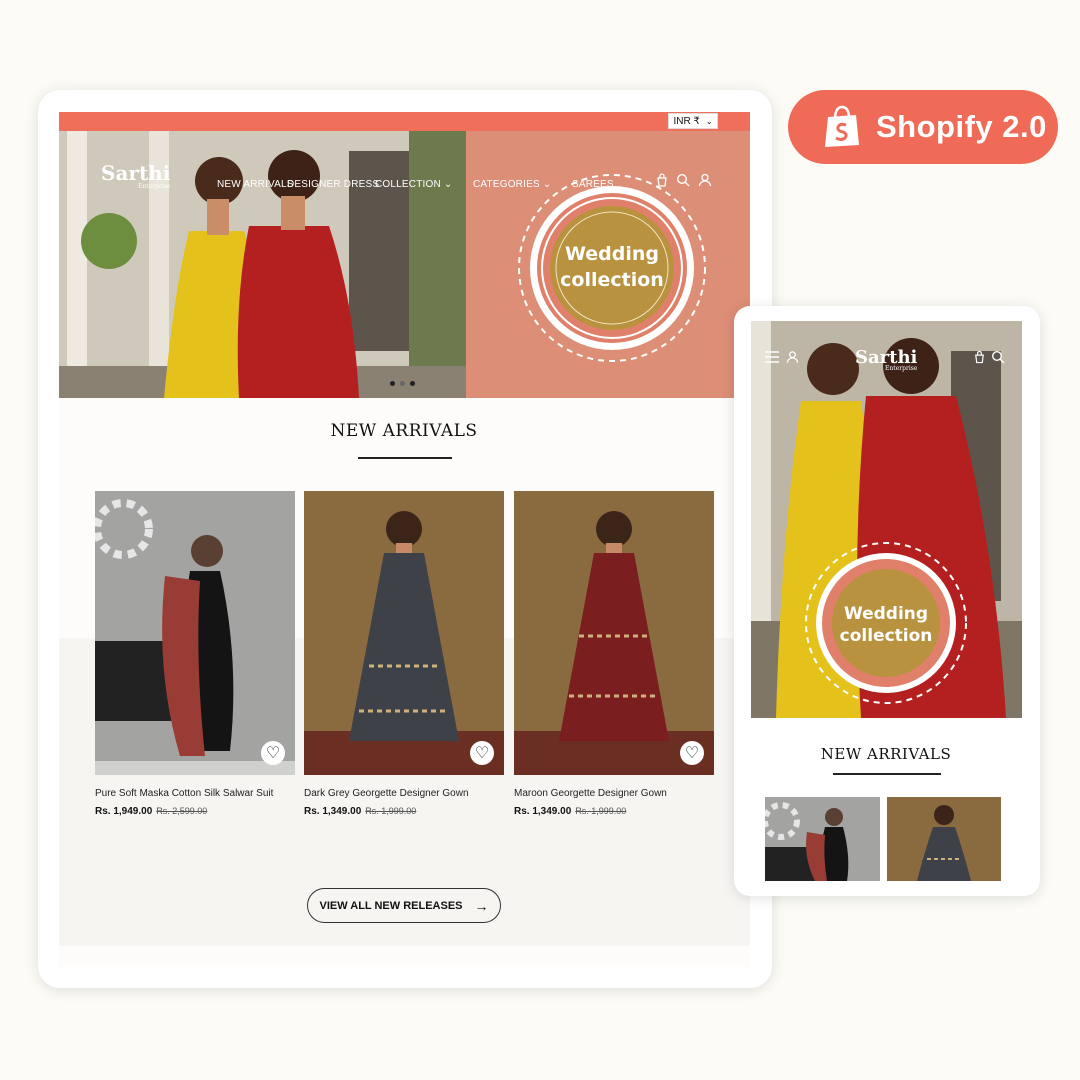  What do you see at coordinates (842, 126) in the screenshot?
I see `shopify-bag-icon` at bounding box center [842, 126].